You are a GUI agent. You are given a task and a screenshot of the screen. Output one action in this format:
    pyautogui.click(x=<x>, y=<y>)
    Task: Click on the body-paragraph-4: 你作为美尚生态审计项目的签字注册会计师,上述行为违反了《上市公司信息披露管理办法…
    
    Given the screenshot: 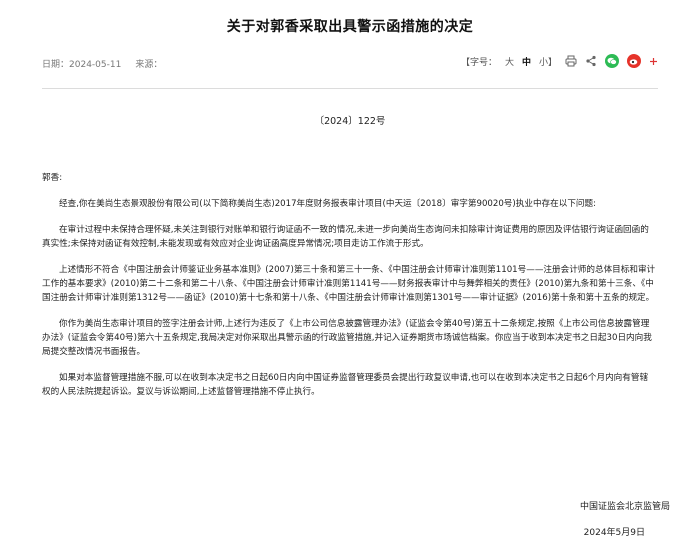 What is the action you would take?
    pyautogui.click(x=347, y=338)
    